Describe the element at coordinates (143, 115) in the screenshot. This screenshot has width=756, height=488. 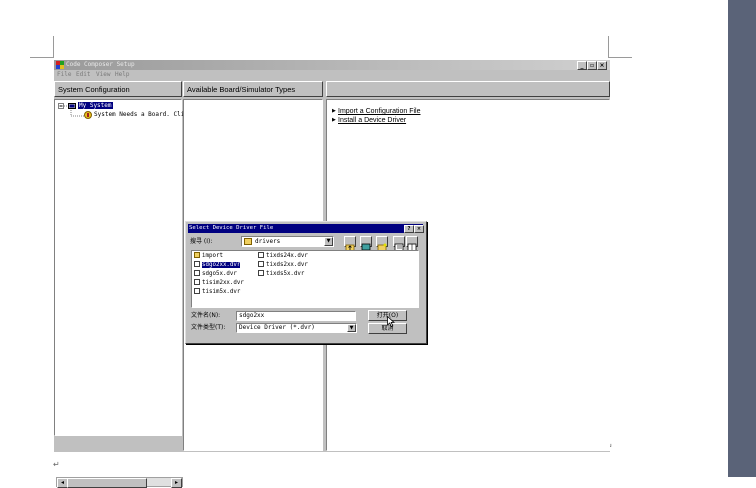
I see `tree-item-needs-board: System Needs a Board. Click` at that location.